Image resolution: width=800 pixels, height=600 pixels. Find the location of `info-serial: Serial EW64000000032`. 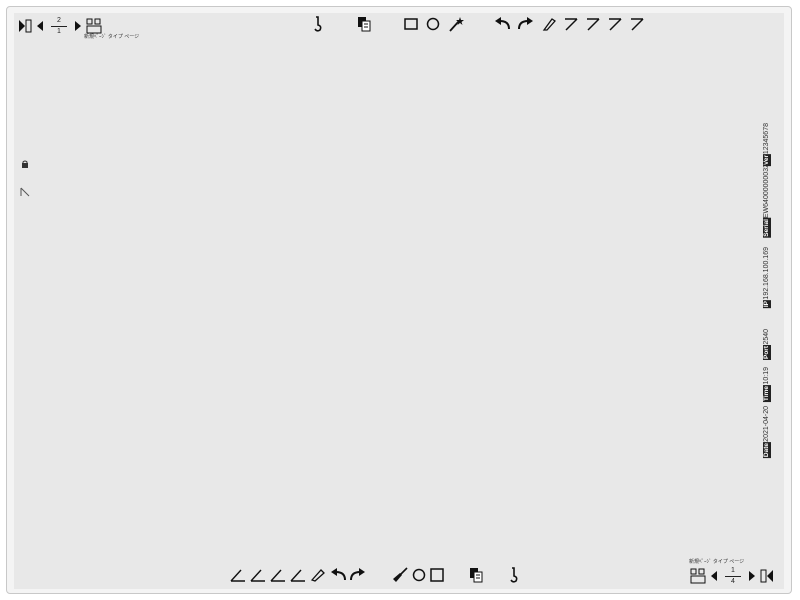

info-serial: Serial EW64000000032 is located at coordinates (767, 202).